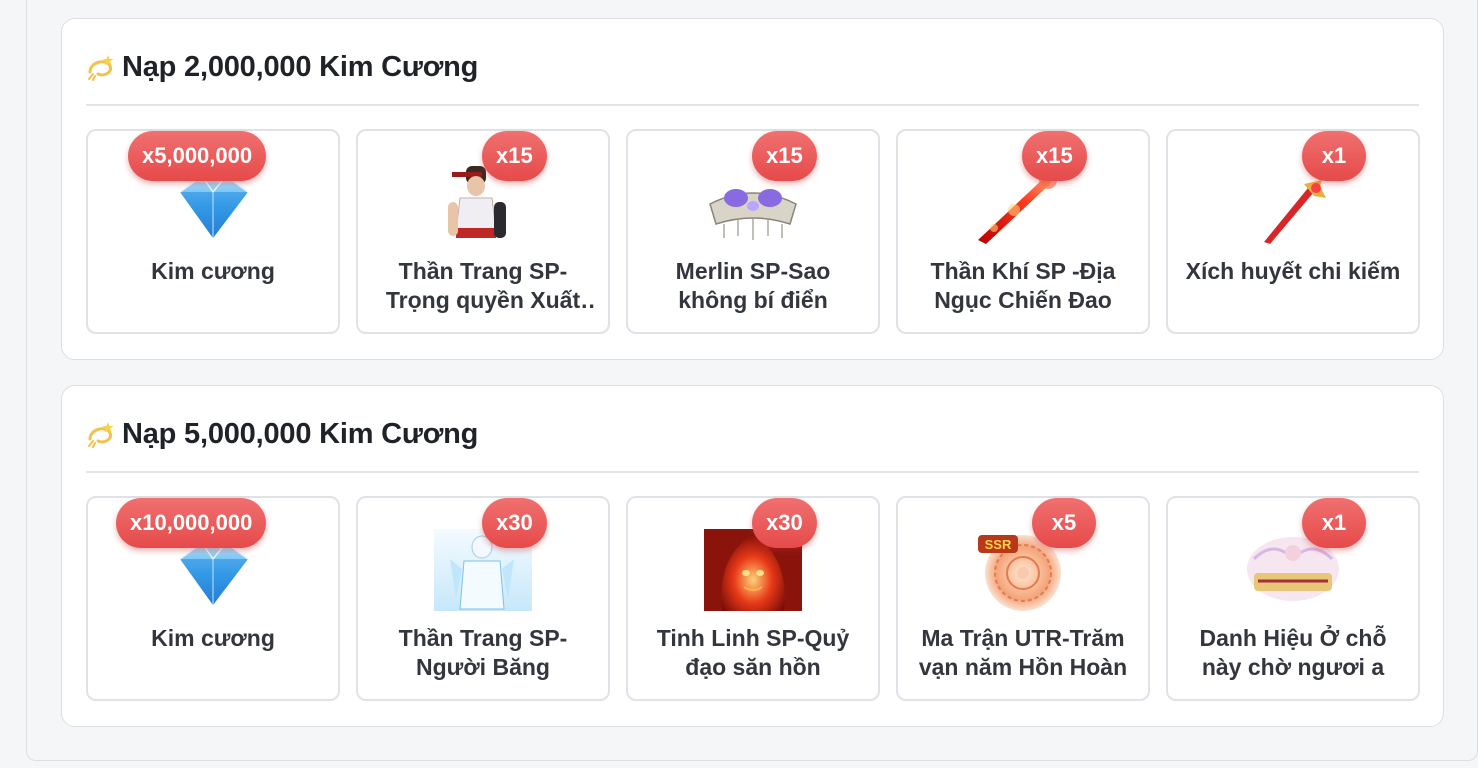 This screenshot has height=768, width=1478. Describe the element at coordinates (1293, 271) in the screenshot. I see `reward-name: Xích huyết chi kiếm` at that location.